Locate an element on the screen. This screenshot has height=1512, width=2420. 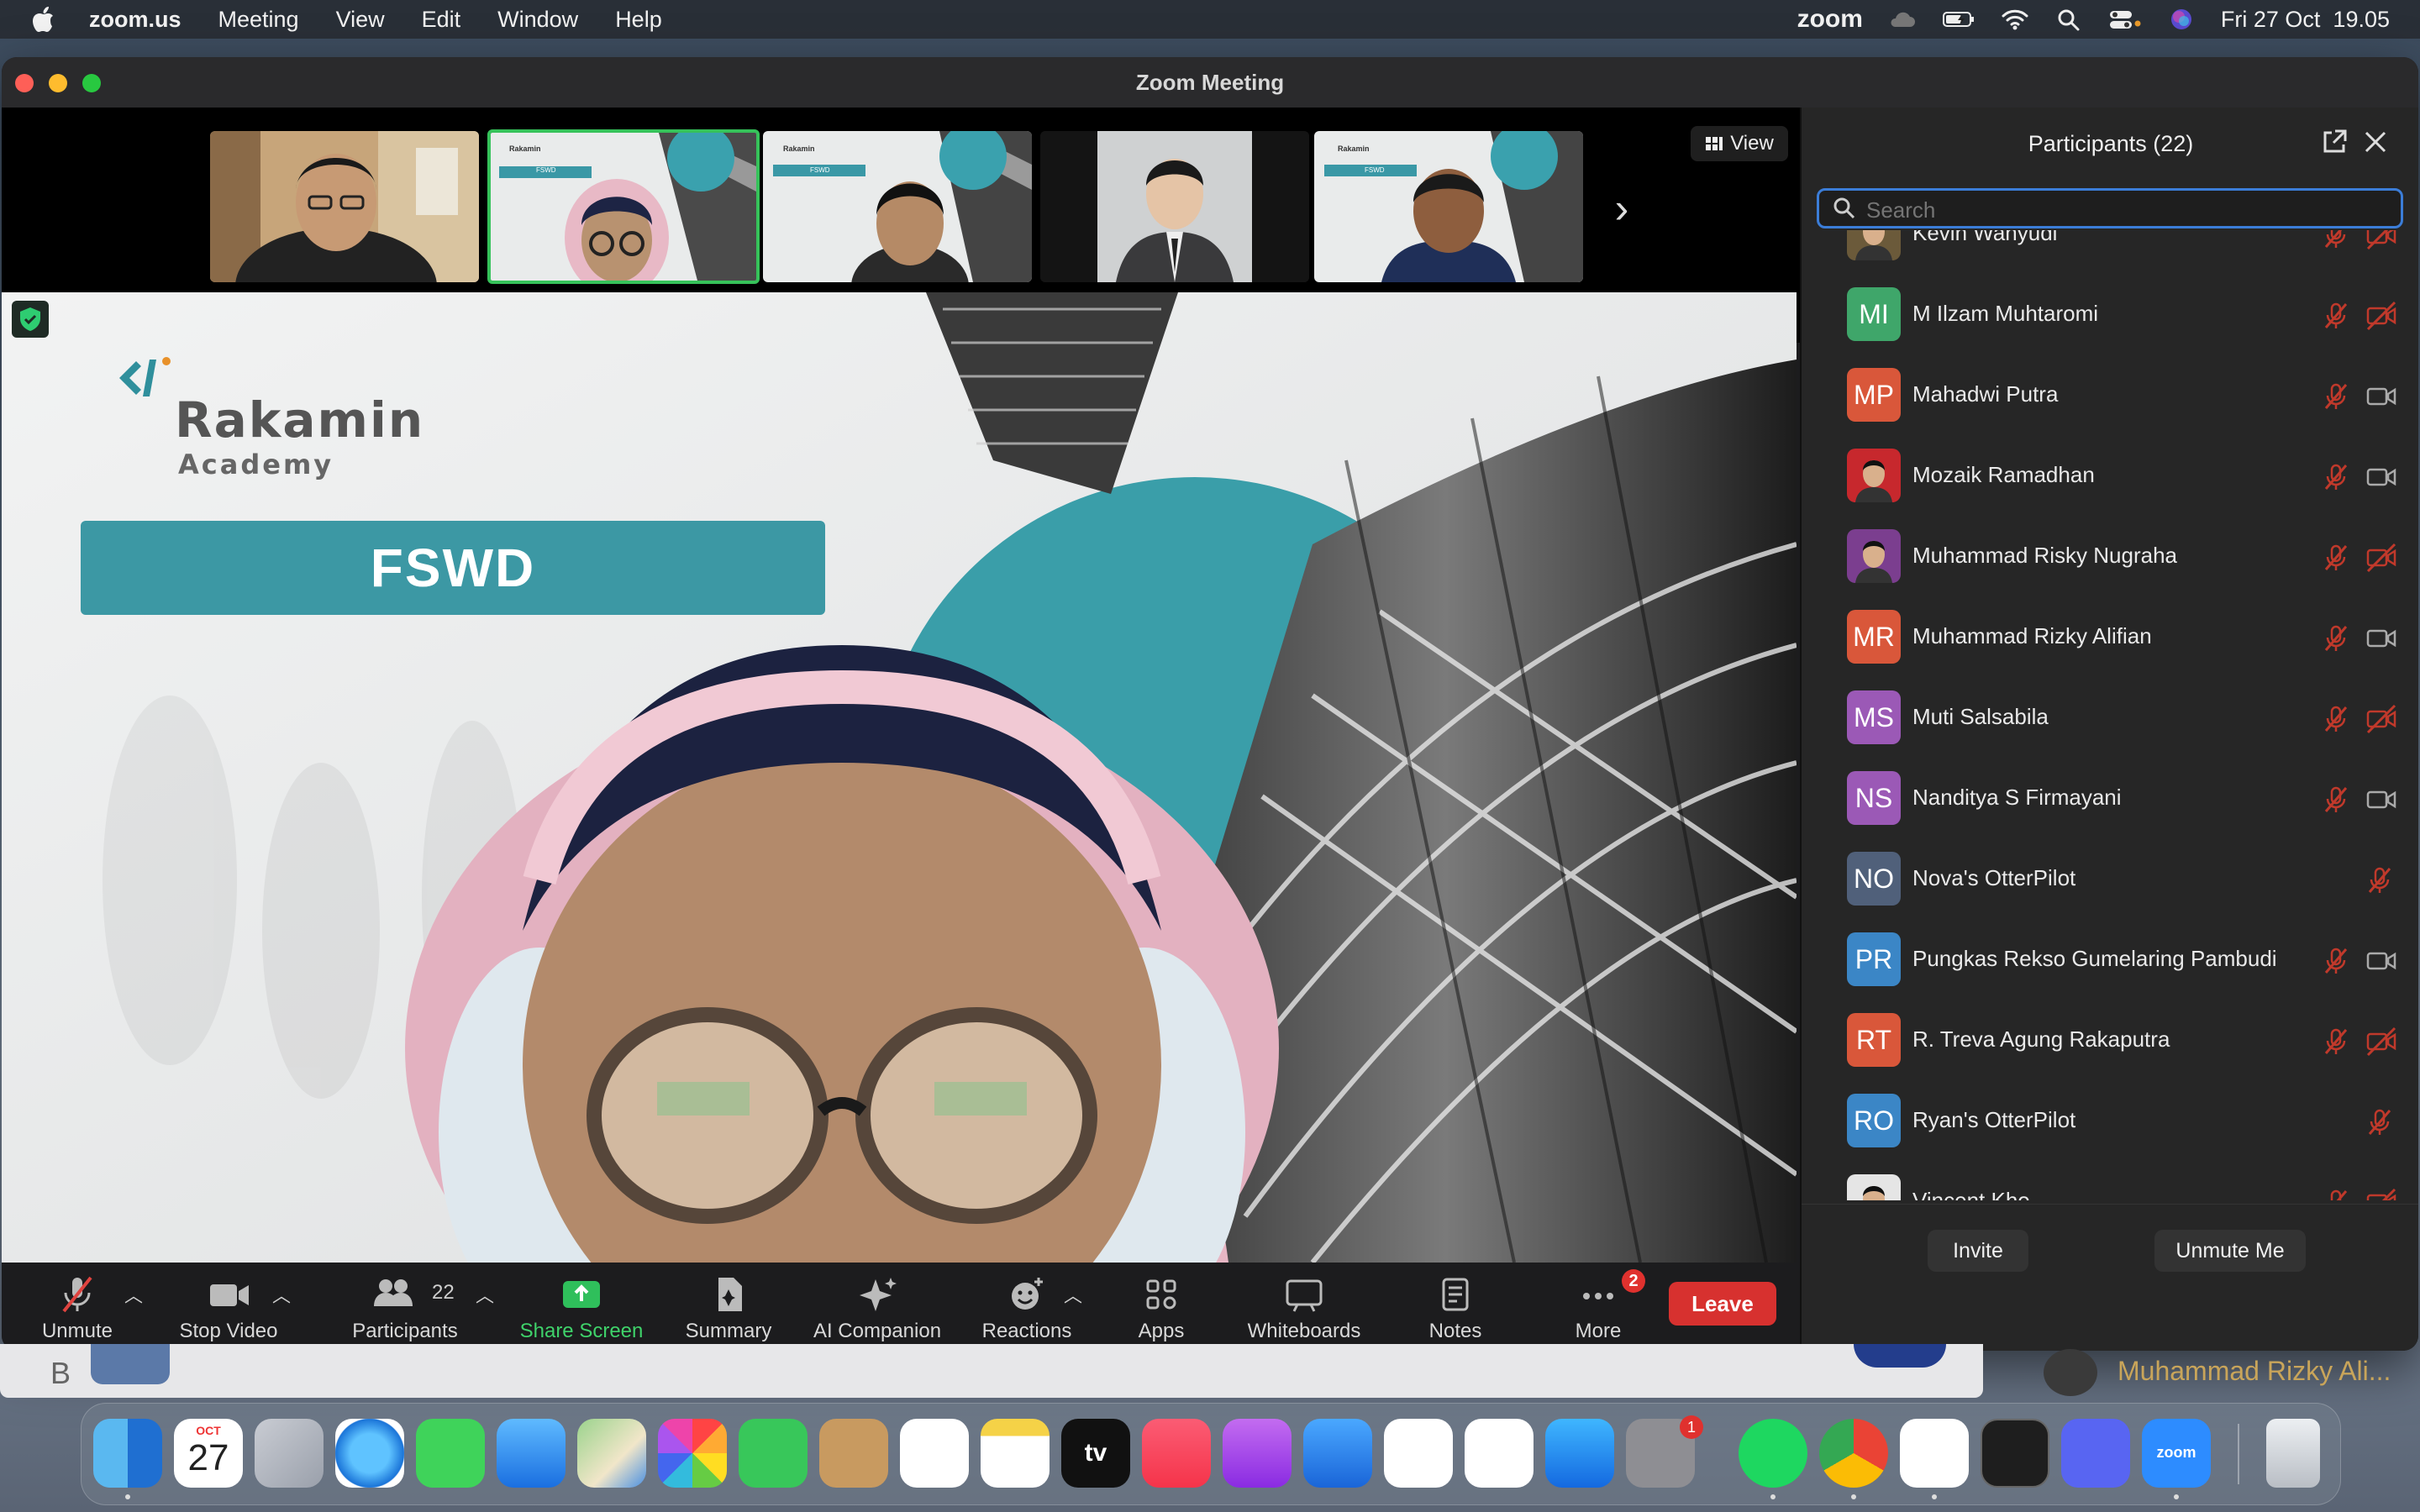
maps-icon is located at coordinates (612, 1453).